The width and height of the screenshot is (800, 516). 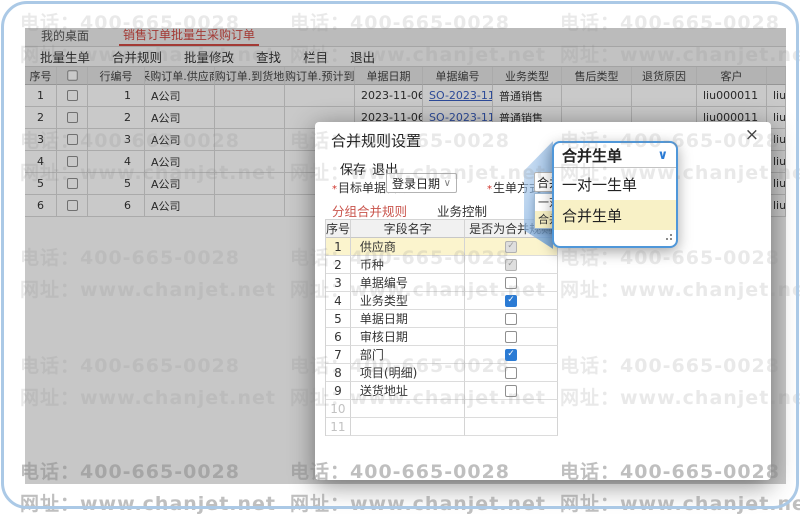 I want to click on rules-seq-cell: 10, so click(x=338, y=409).